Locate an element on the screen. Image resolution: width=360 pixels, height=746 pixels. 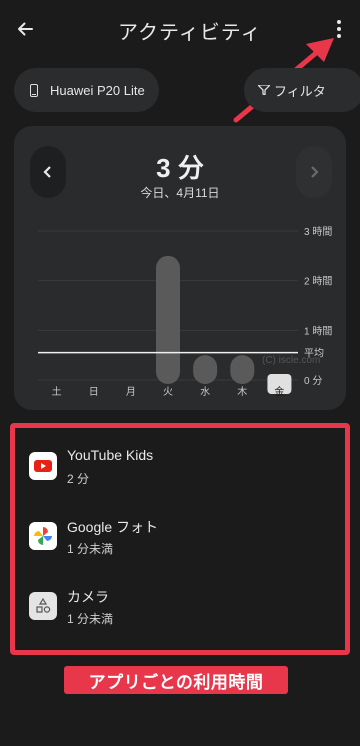
device-name: Huawei P20 Lite is located at coordinates (97, 90).